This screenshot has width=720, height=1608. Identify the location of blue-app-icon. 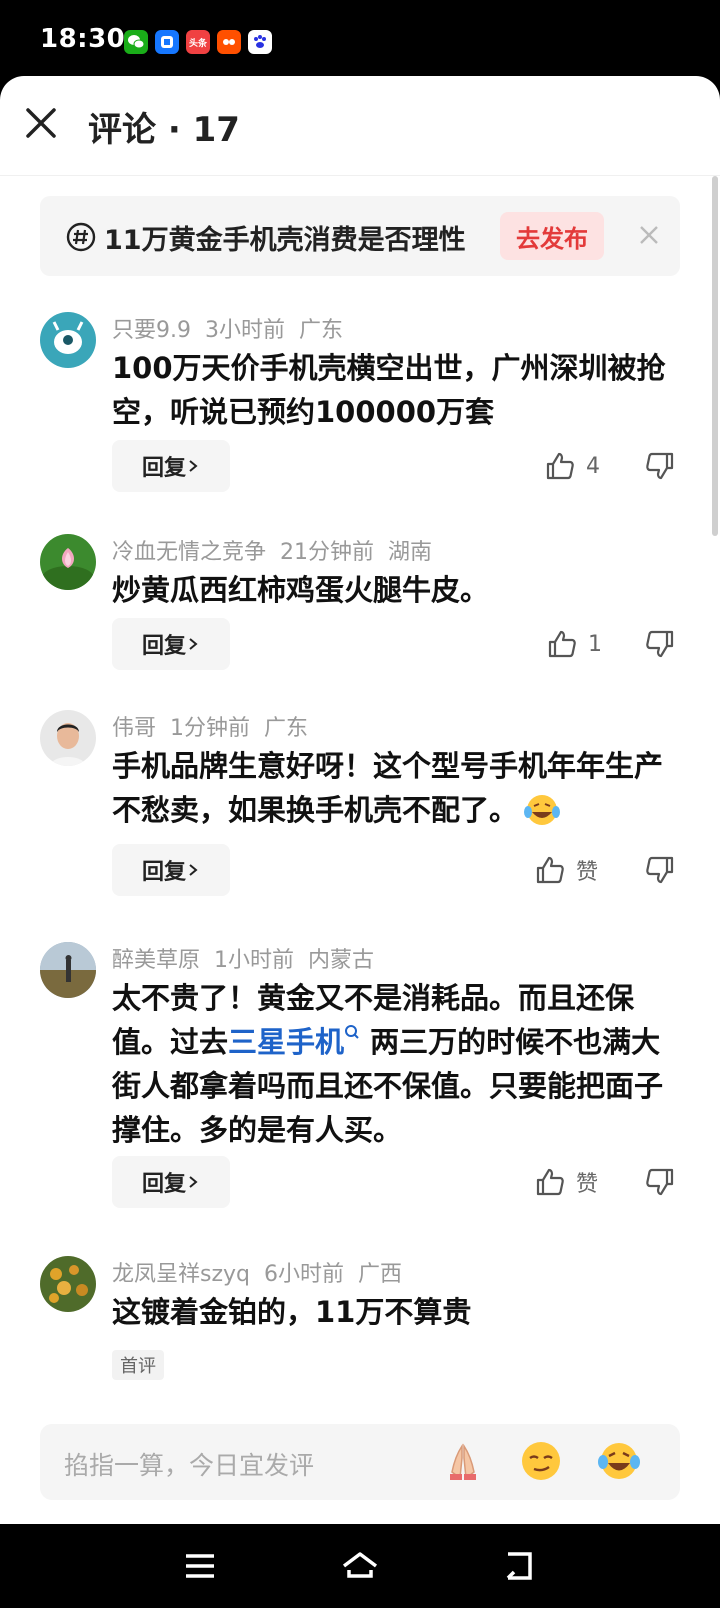
(167, 42).